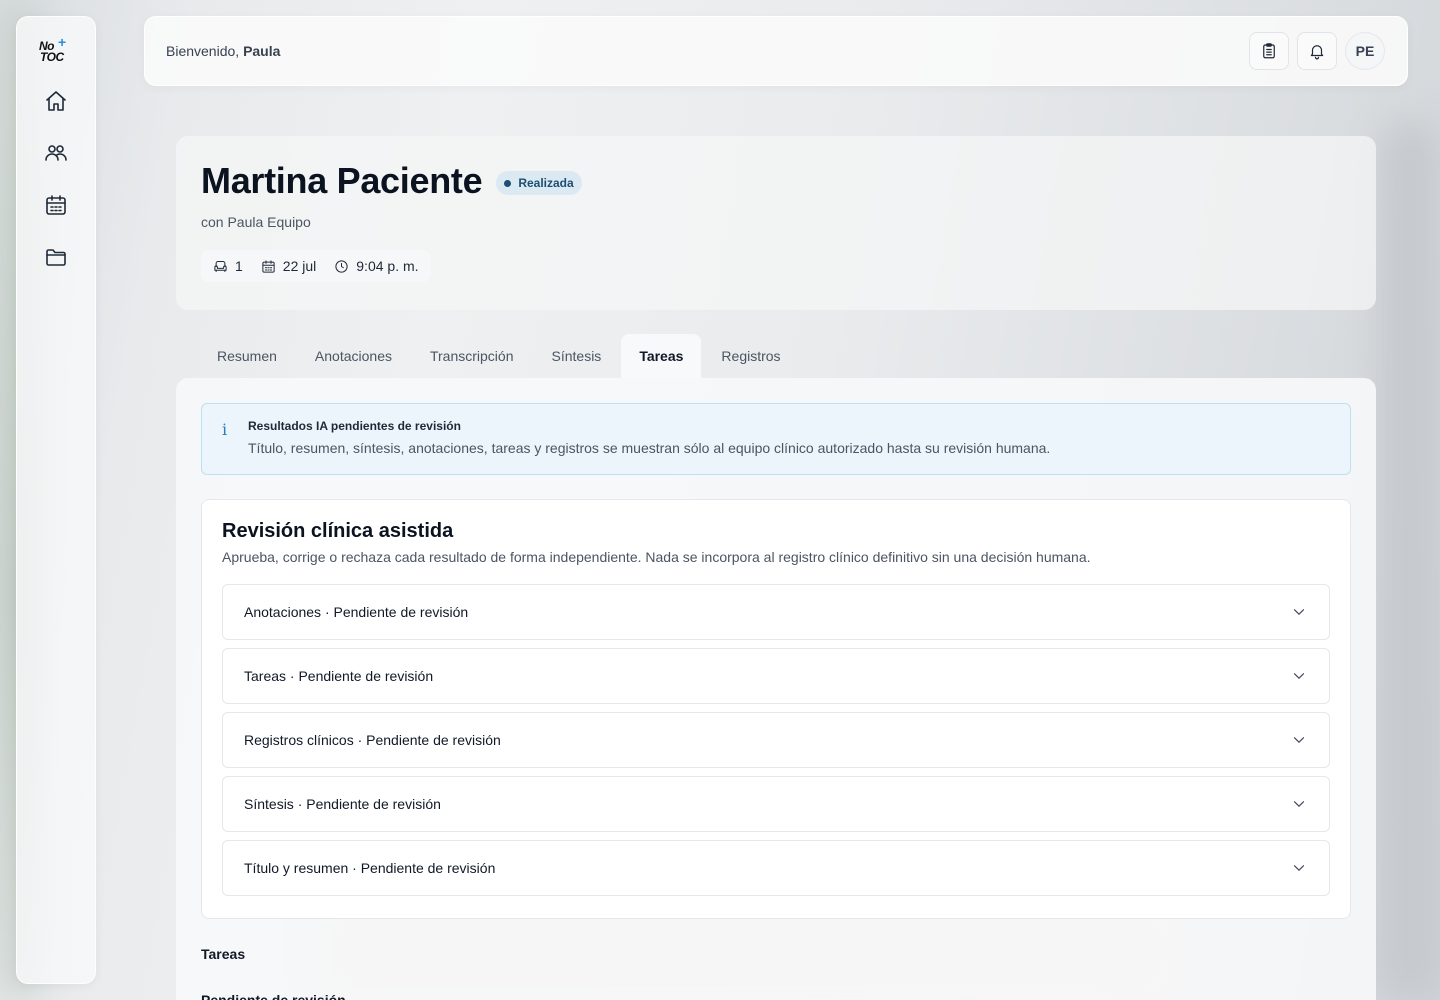 The image size is (1440, 1000). Describe the element at coordinates (776, 676) in the screenshot. I see `accordion-item-tareas: Tareas · Pendiente de revisión` at that location.